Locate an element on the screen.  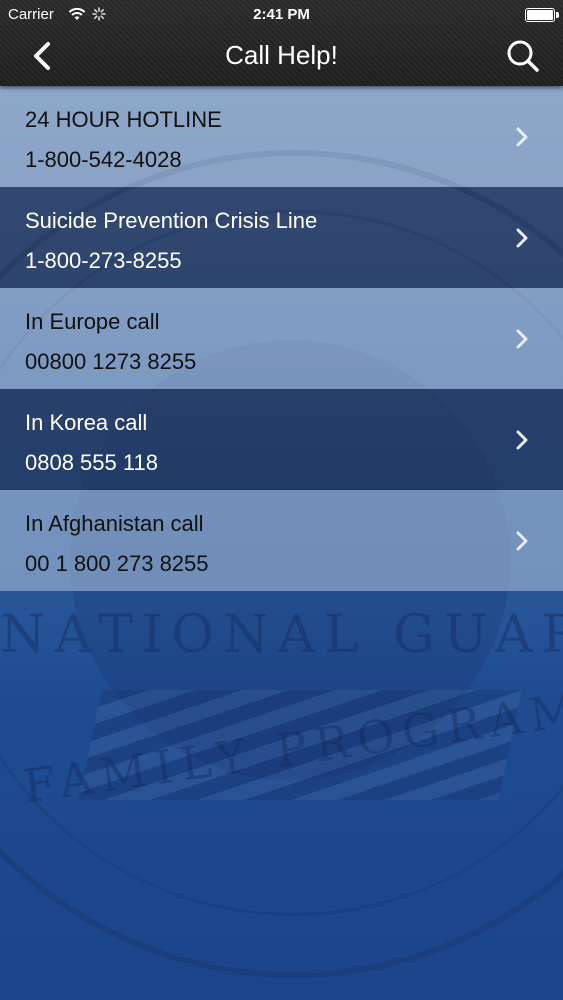
search-button is located at coordinates (523, 56).